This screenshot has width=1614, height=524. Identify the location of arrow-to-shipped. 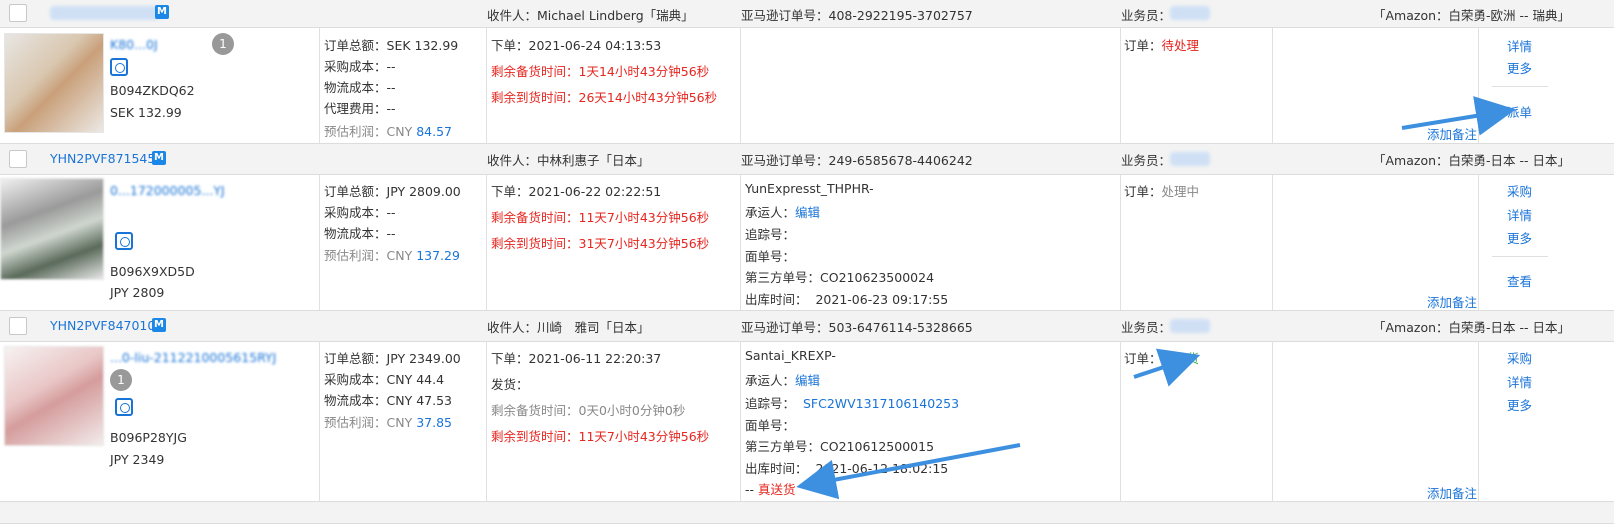
(1167, 367).